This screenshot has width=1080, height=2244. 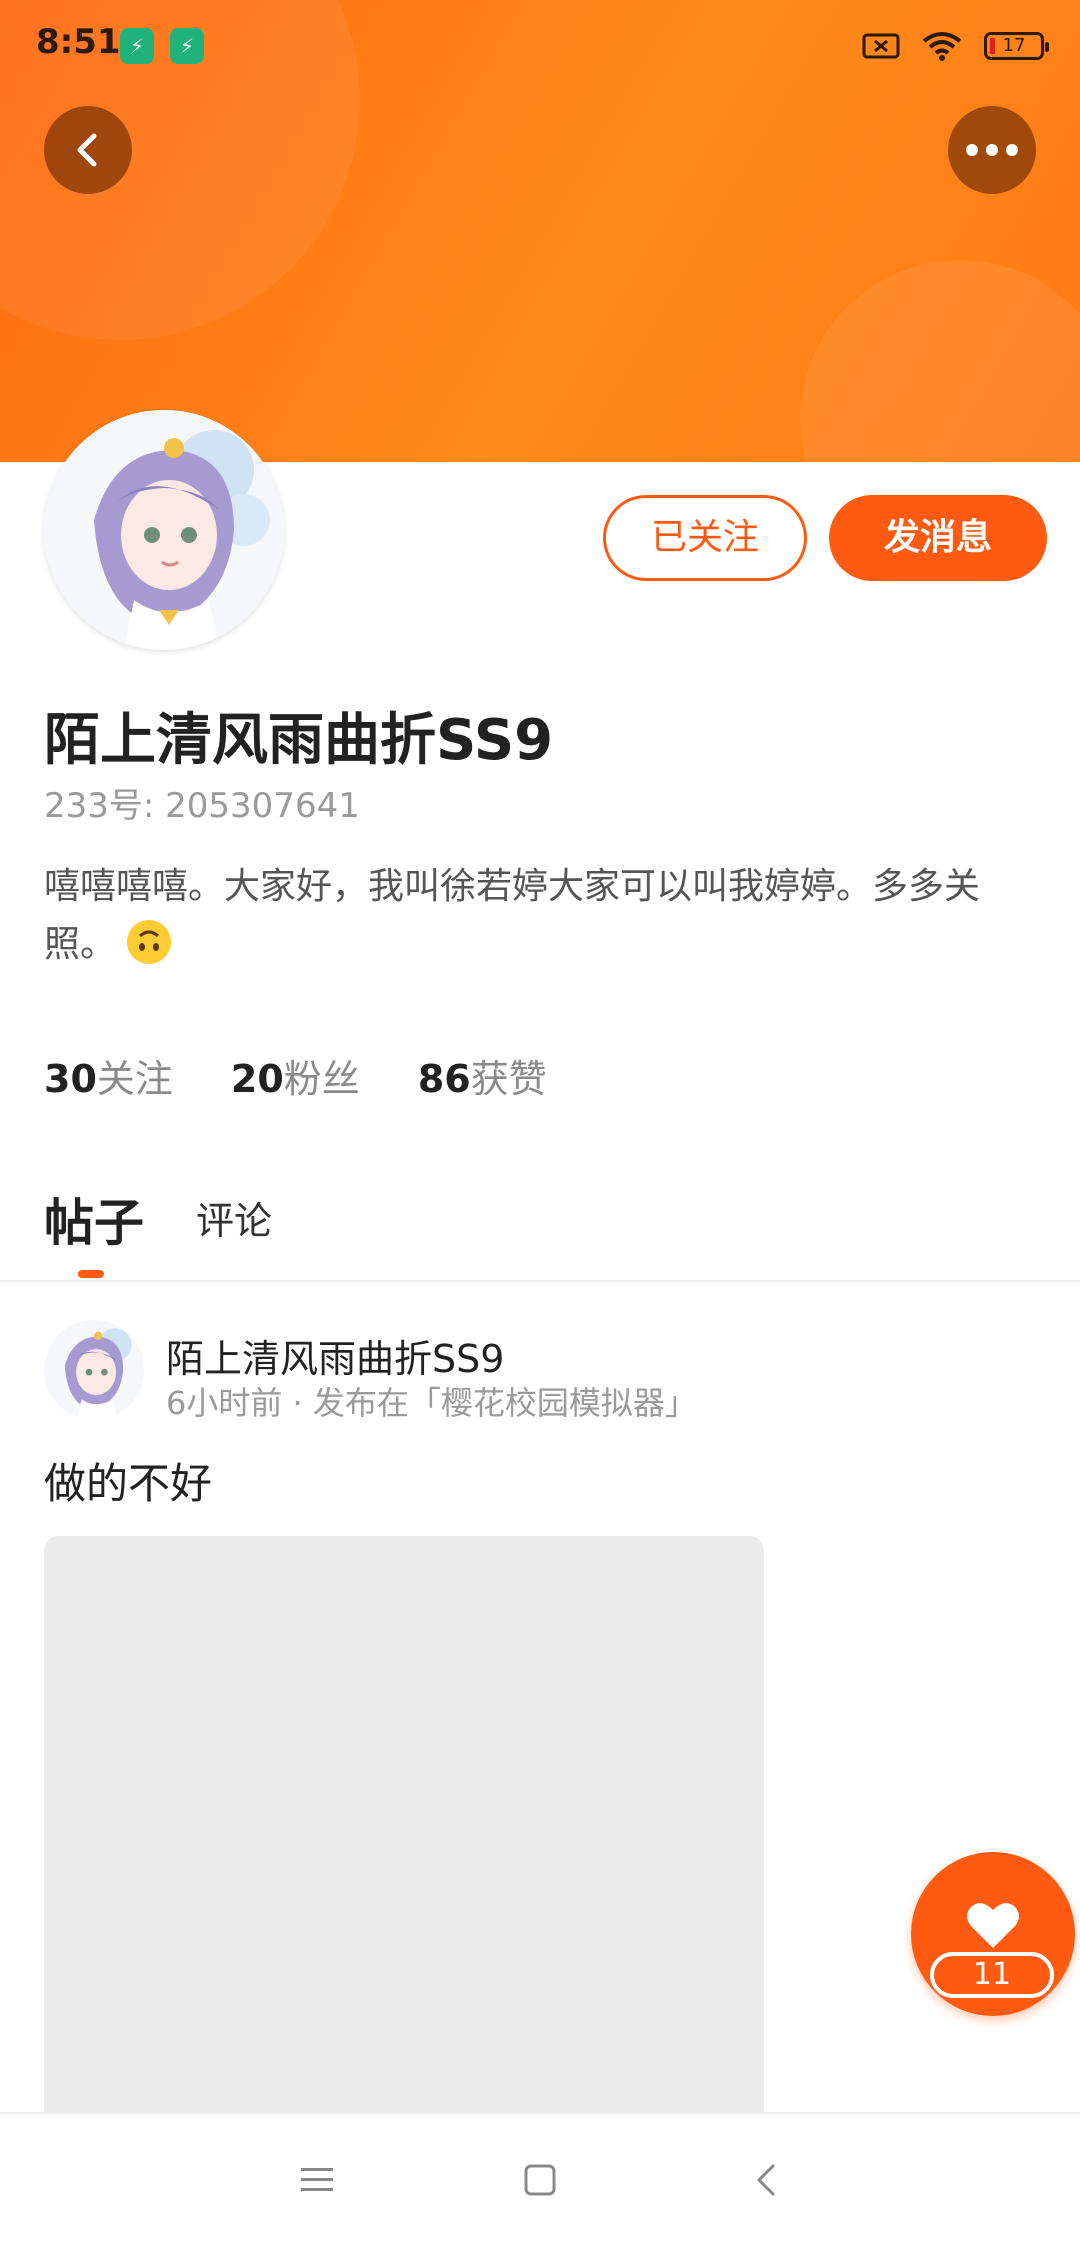 I want to click on stat-number: 20, so click(x=257, y=1079).